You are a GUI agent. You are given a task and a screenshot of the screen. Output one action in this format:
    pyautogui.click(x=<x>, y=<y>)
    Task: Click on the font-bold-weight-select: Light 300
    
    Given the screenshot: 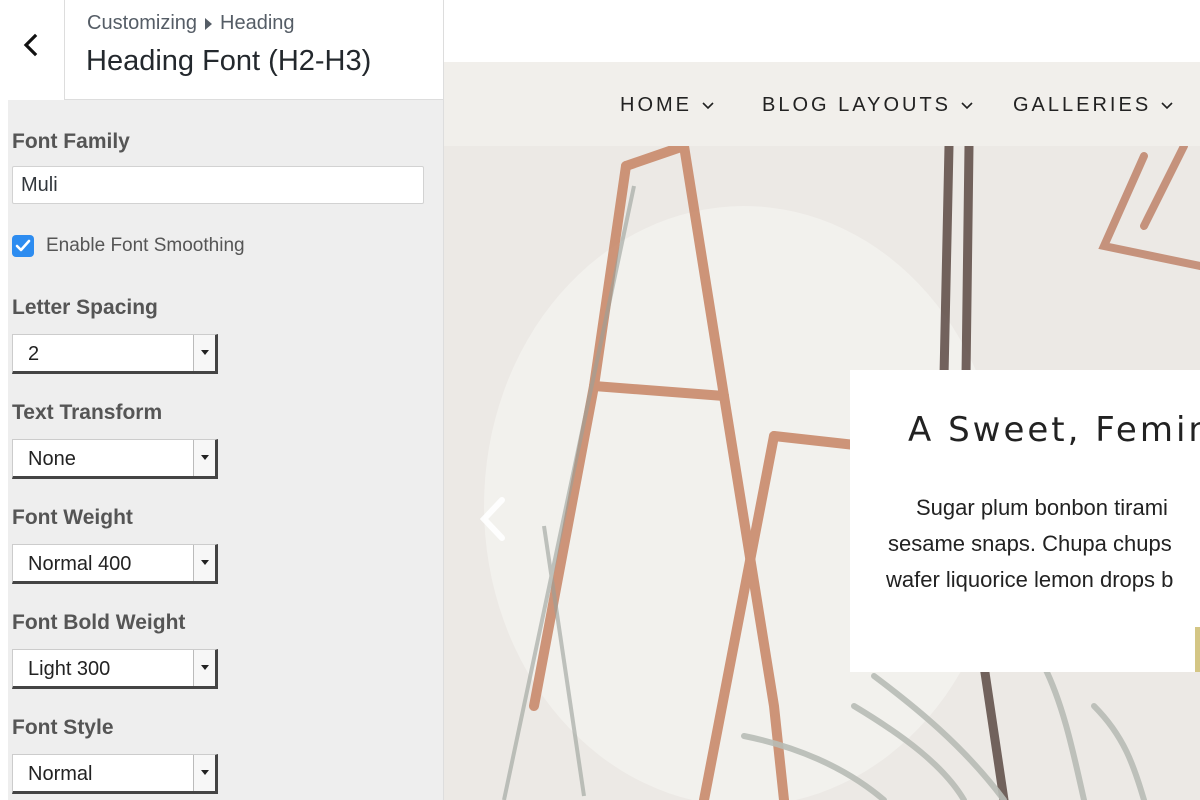 What is the action you would take?
    pyautogui.click(x=115, y=669)
    